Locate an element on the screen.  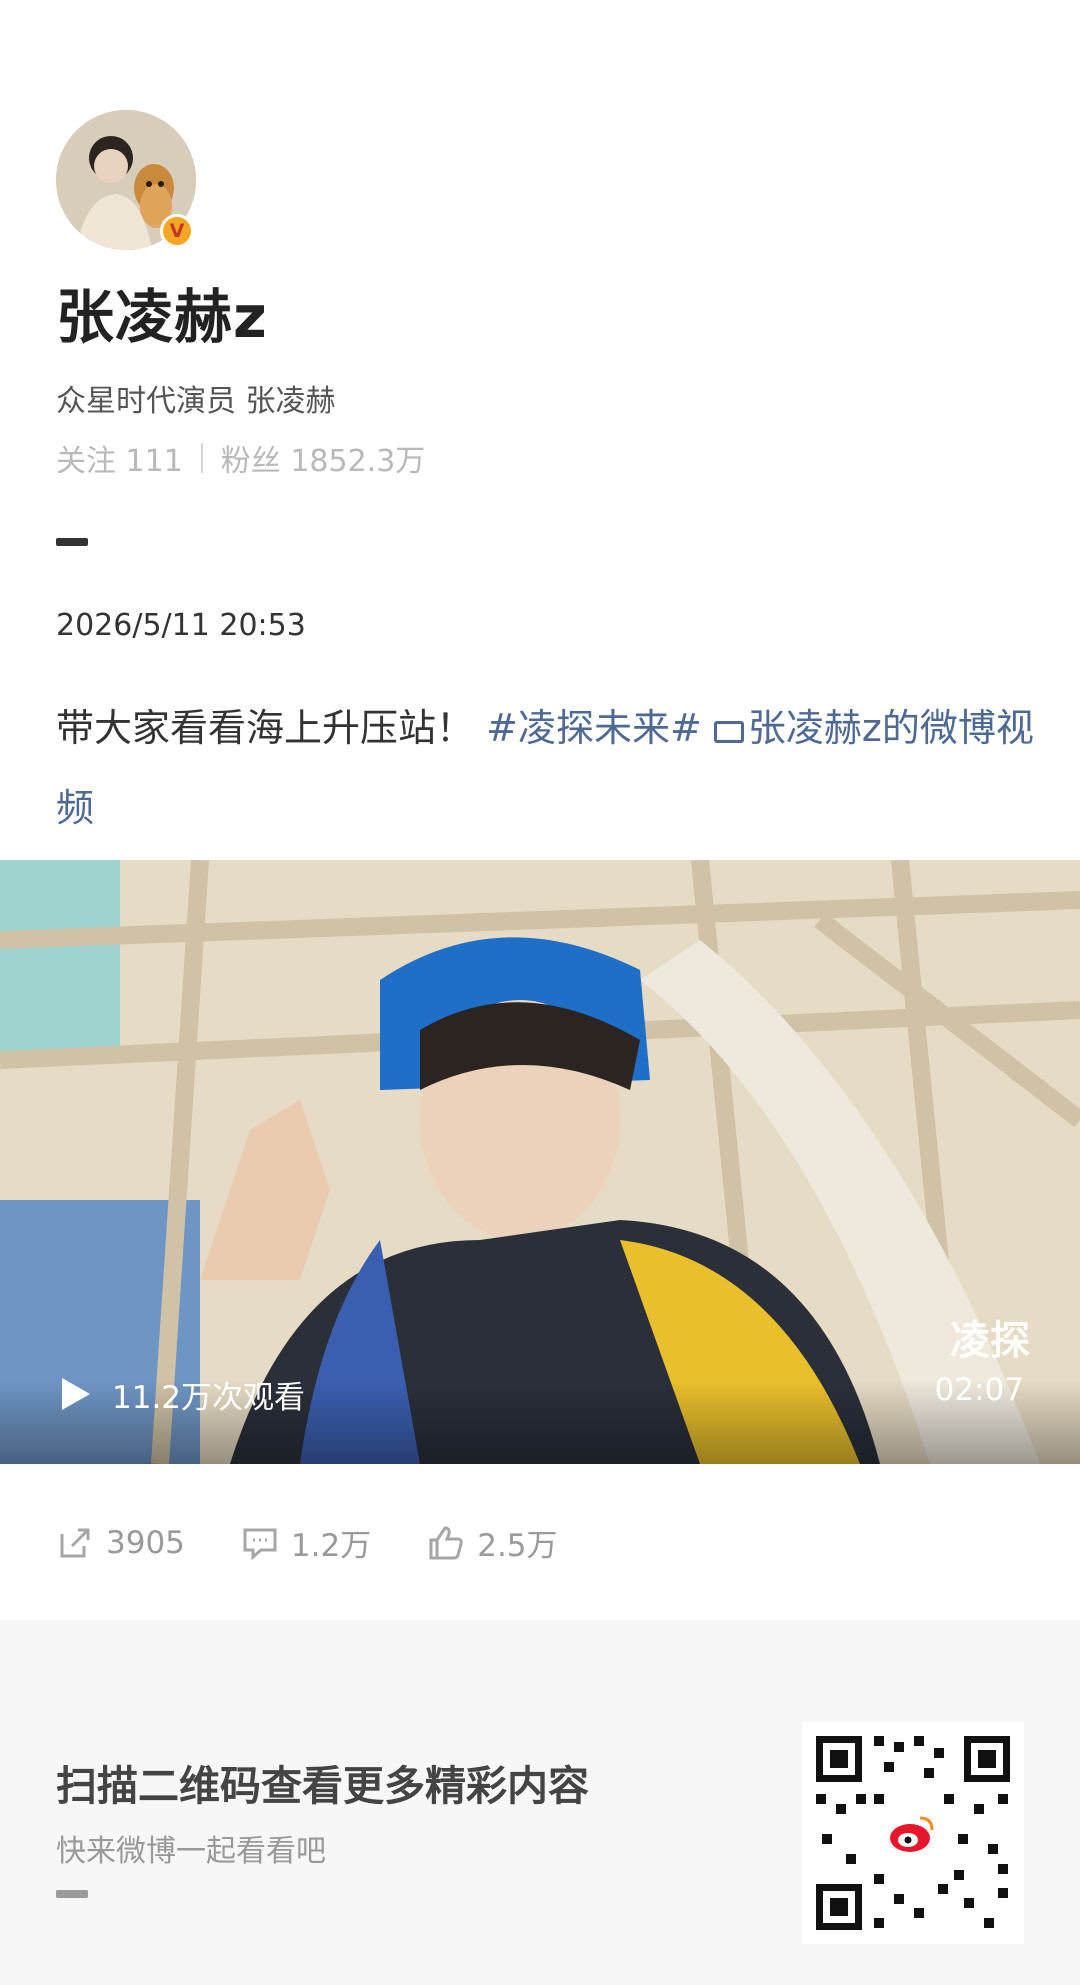
post-text: 带大家看看海上升压站！ #凌探未来# 张凌赫z的微博视频 is located at coordinates (546, 768).